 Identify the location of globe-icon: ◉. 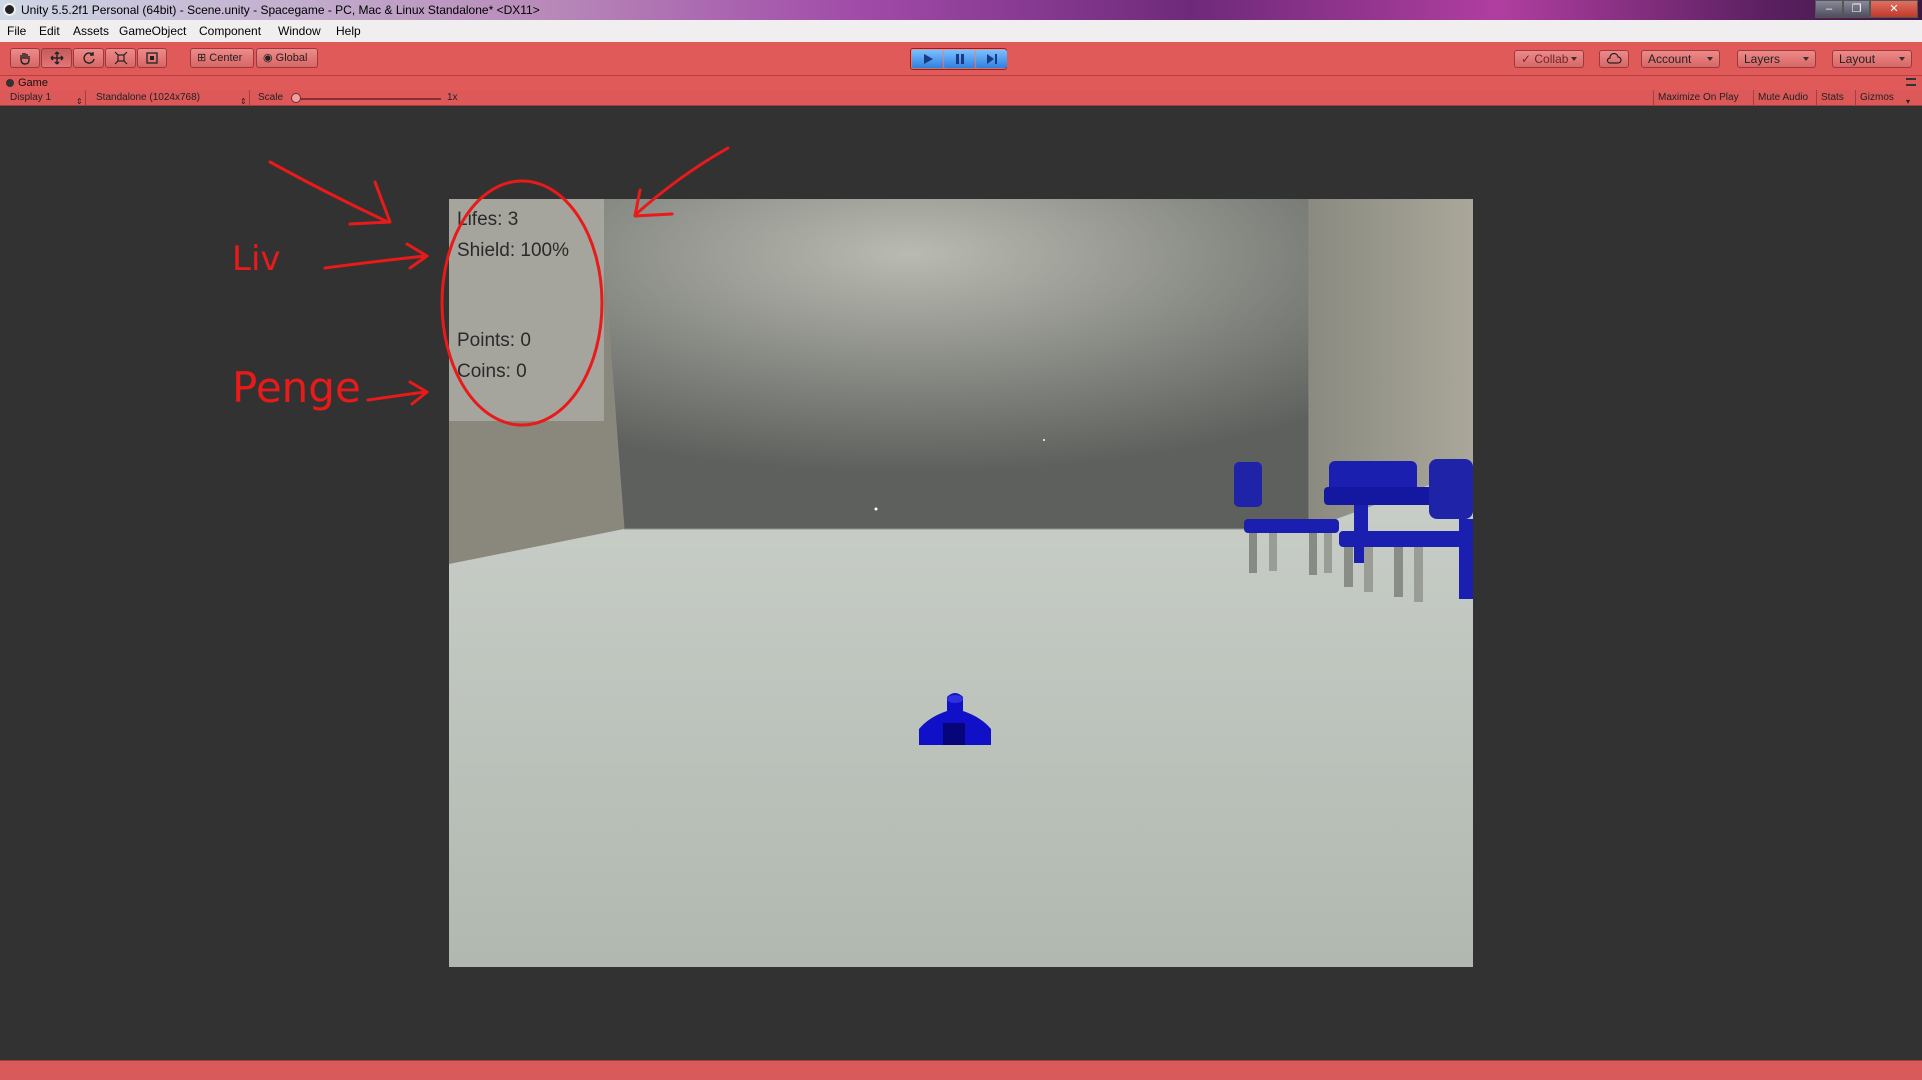
(269, 58).